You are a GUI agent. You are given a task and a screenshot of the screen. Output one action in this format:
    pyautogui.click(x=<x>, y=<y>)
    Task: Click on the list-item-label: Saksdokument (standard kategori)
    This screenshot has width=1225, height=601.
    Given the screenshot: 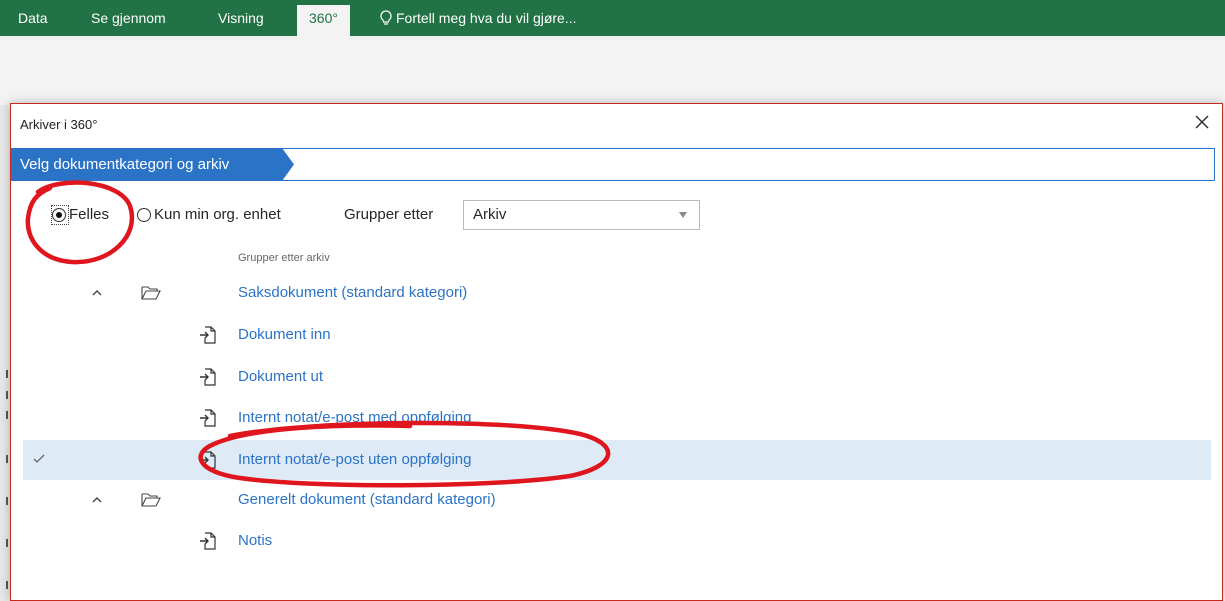 What is the action you would take?
    pyautogui.click(x=352, y=292)
    